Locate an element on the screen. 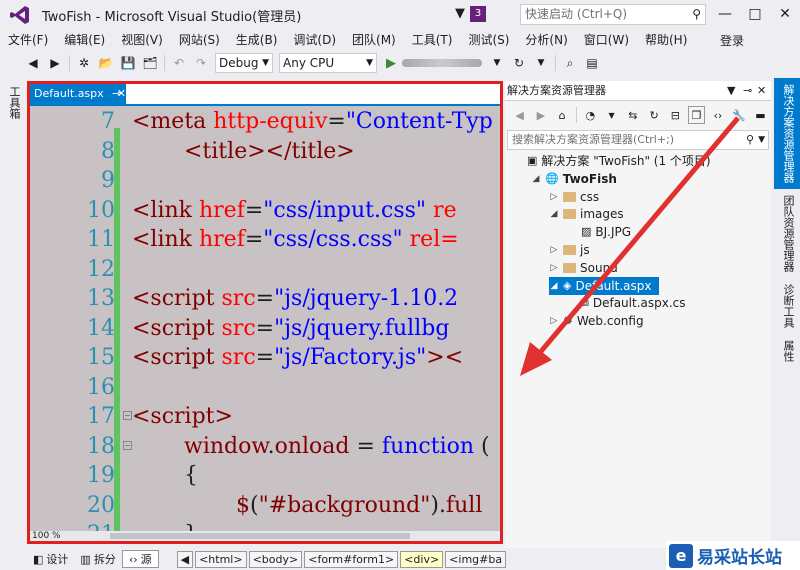 Image resolution: width=800 pixels, height=570 pixels. tree-item: ▷ Sound is located at coordinates (583, 268).